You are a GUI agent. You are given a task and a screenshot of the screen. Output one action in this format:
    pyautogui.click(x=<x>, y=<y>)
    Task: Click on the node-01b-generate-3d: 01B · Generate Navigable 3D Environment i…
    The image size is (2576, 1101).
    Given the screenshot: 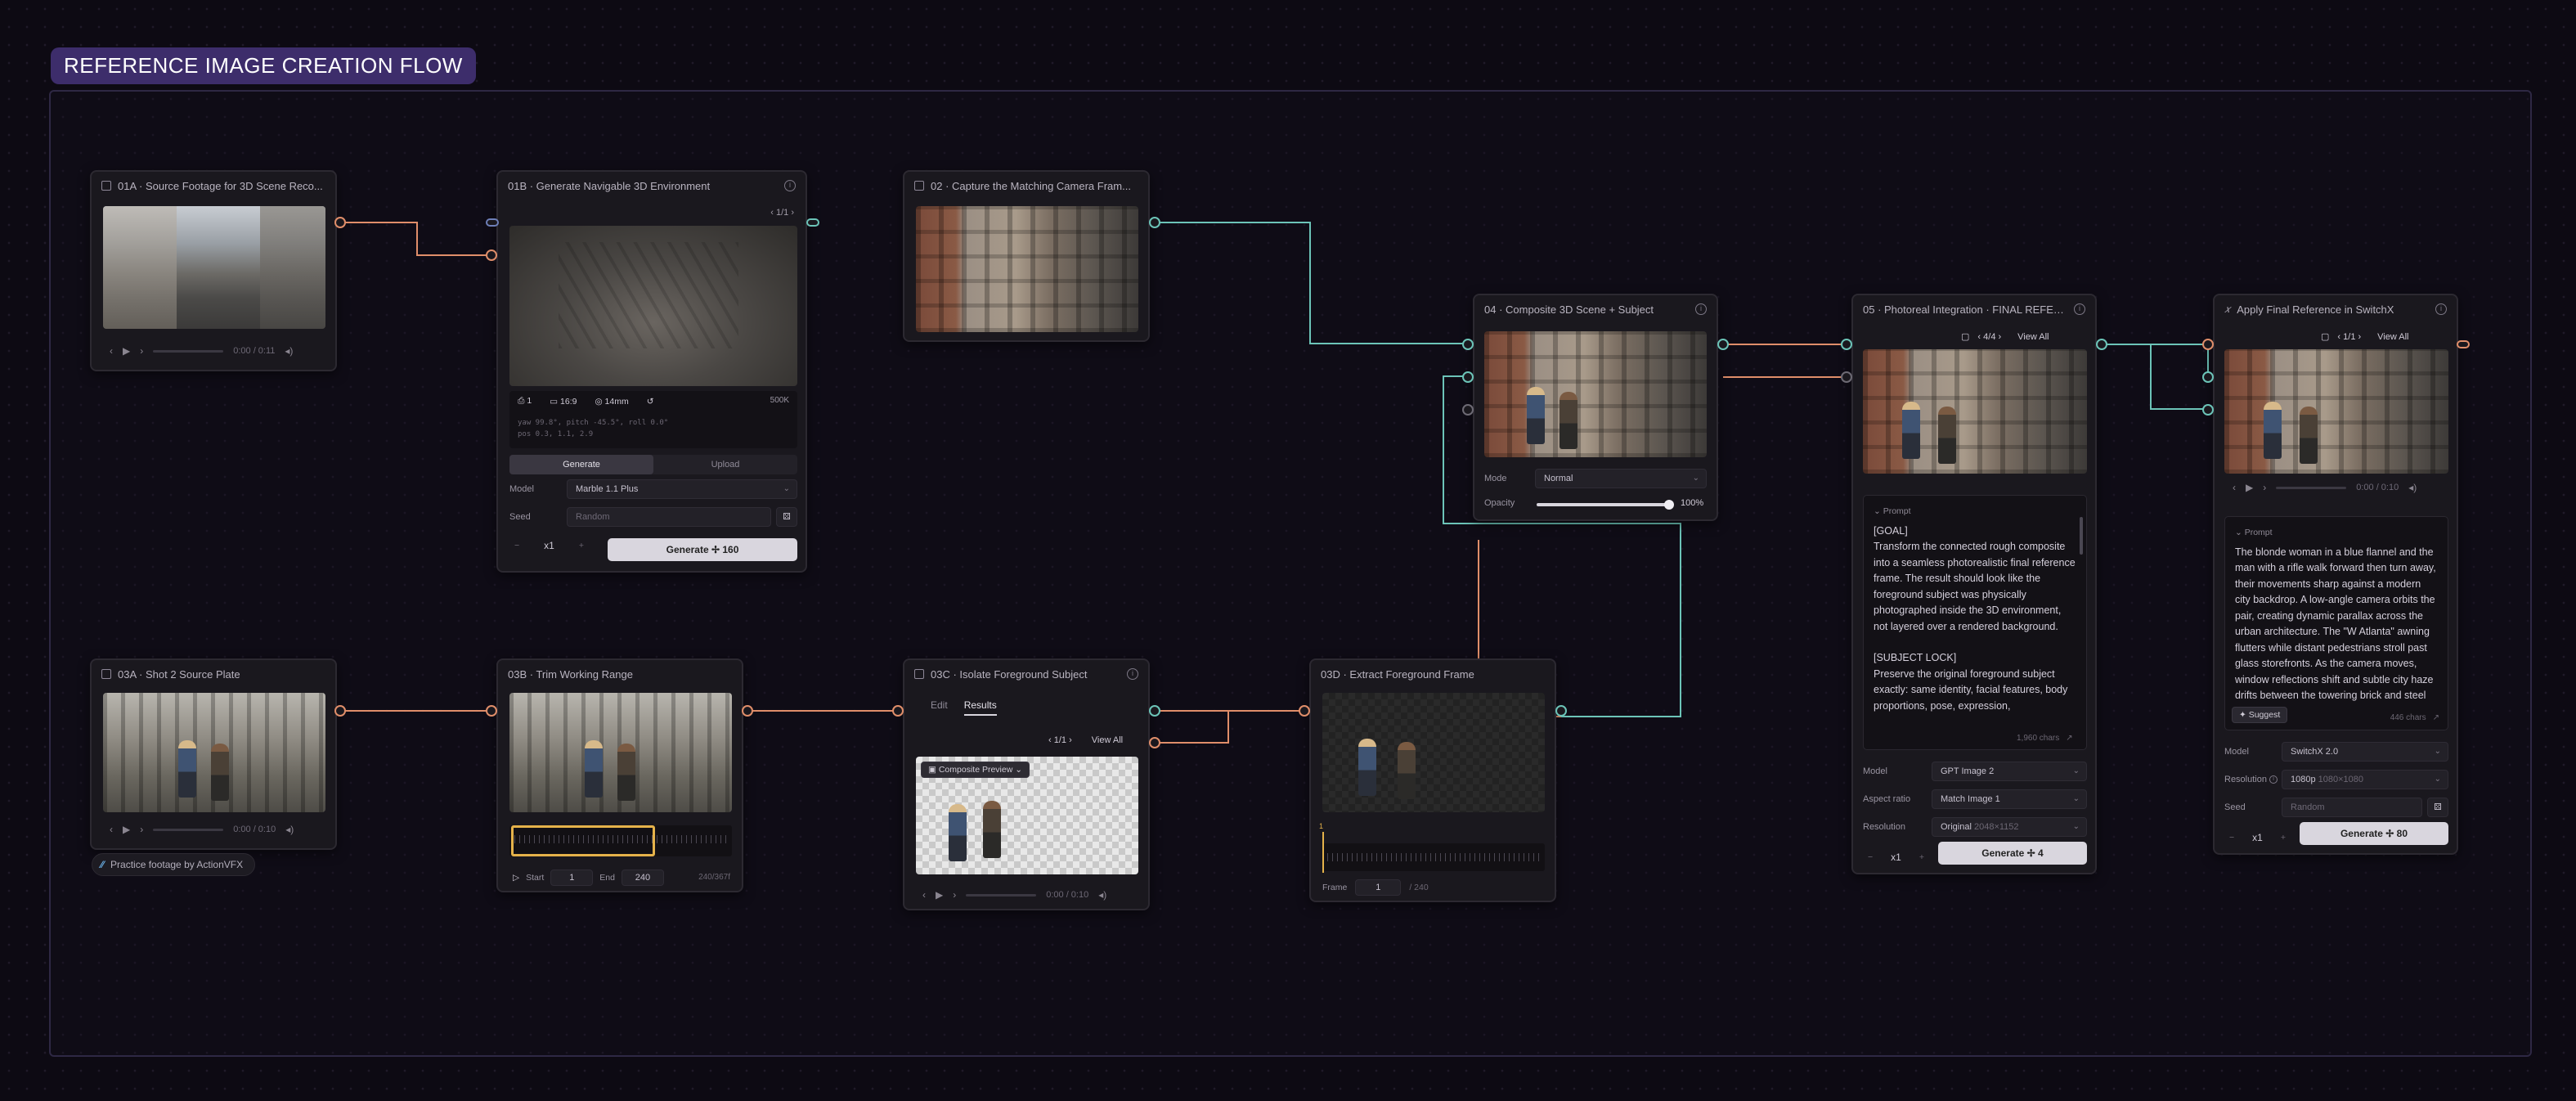 What is the action you would take?
    pyautogui.click(x=651, y=371)
    